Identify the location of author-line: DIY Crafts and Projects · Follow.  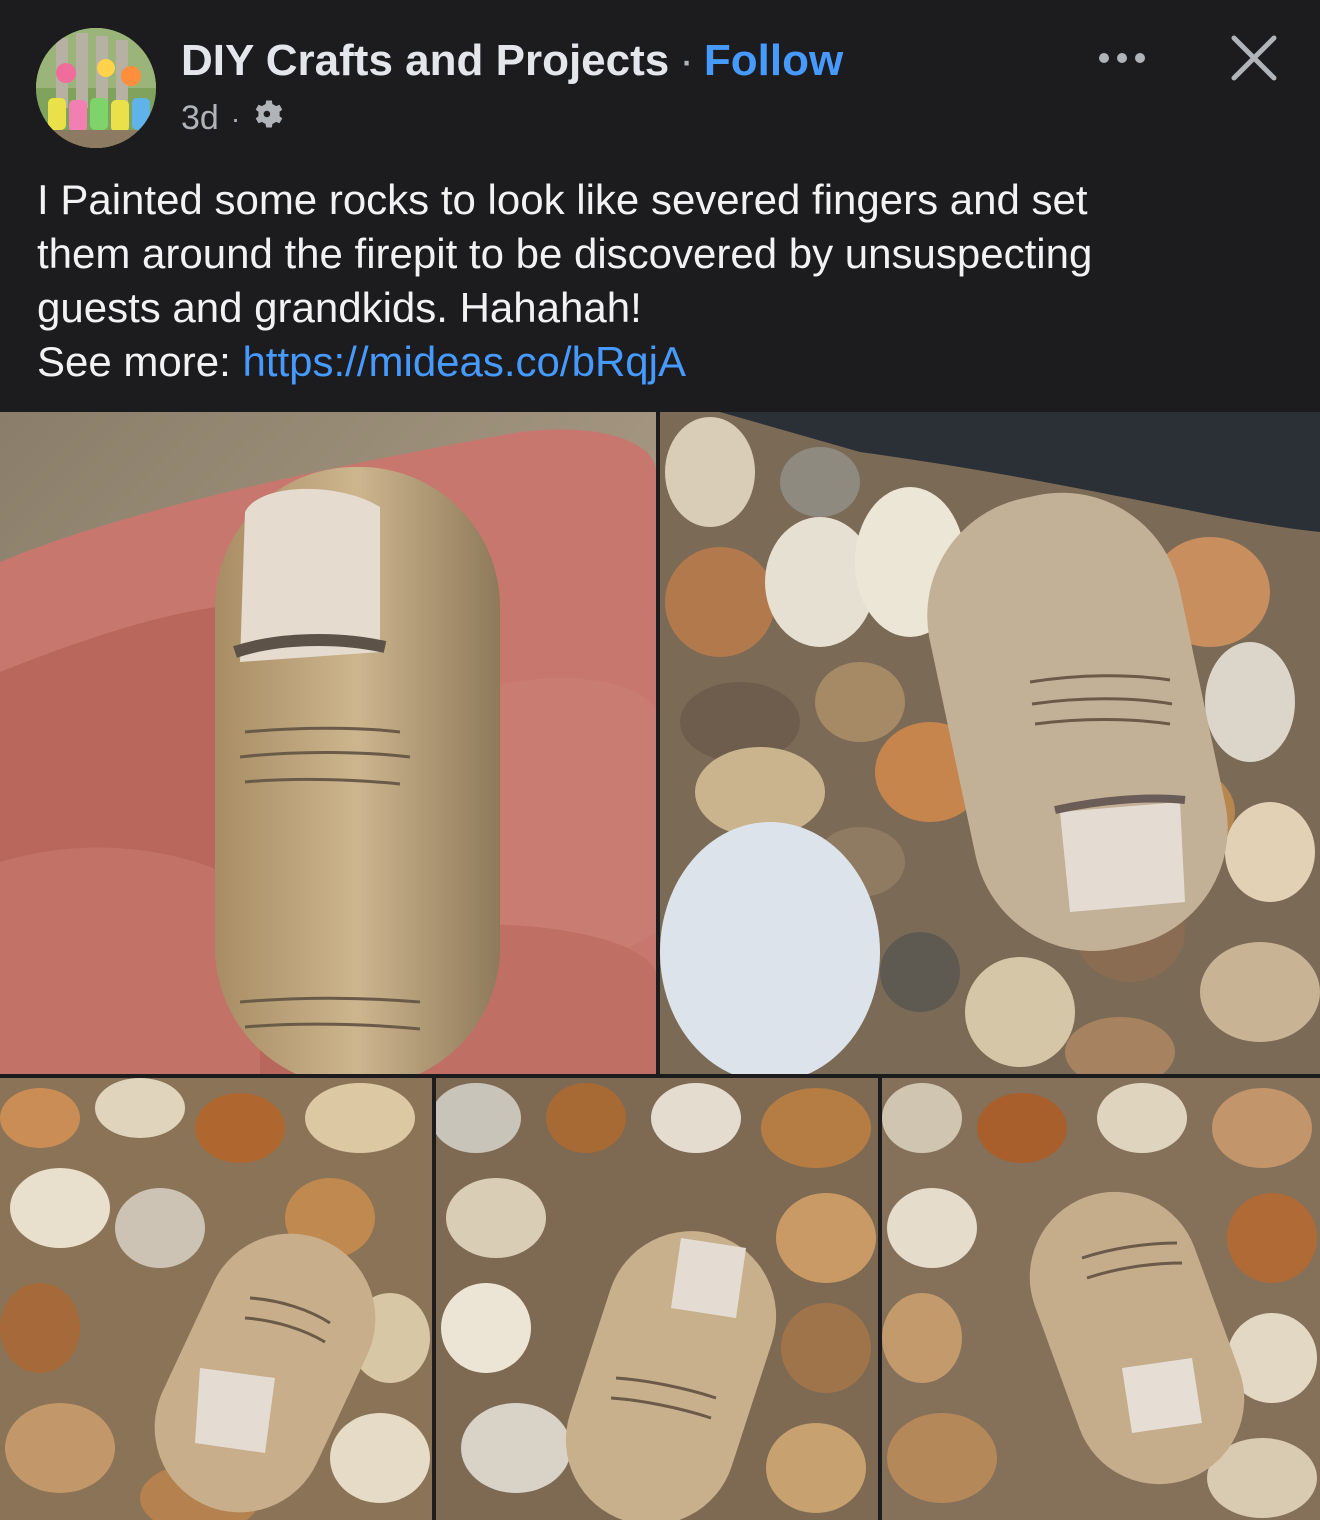
(512, 61).